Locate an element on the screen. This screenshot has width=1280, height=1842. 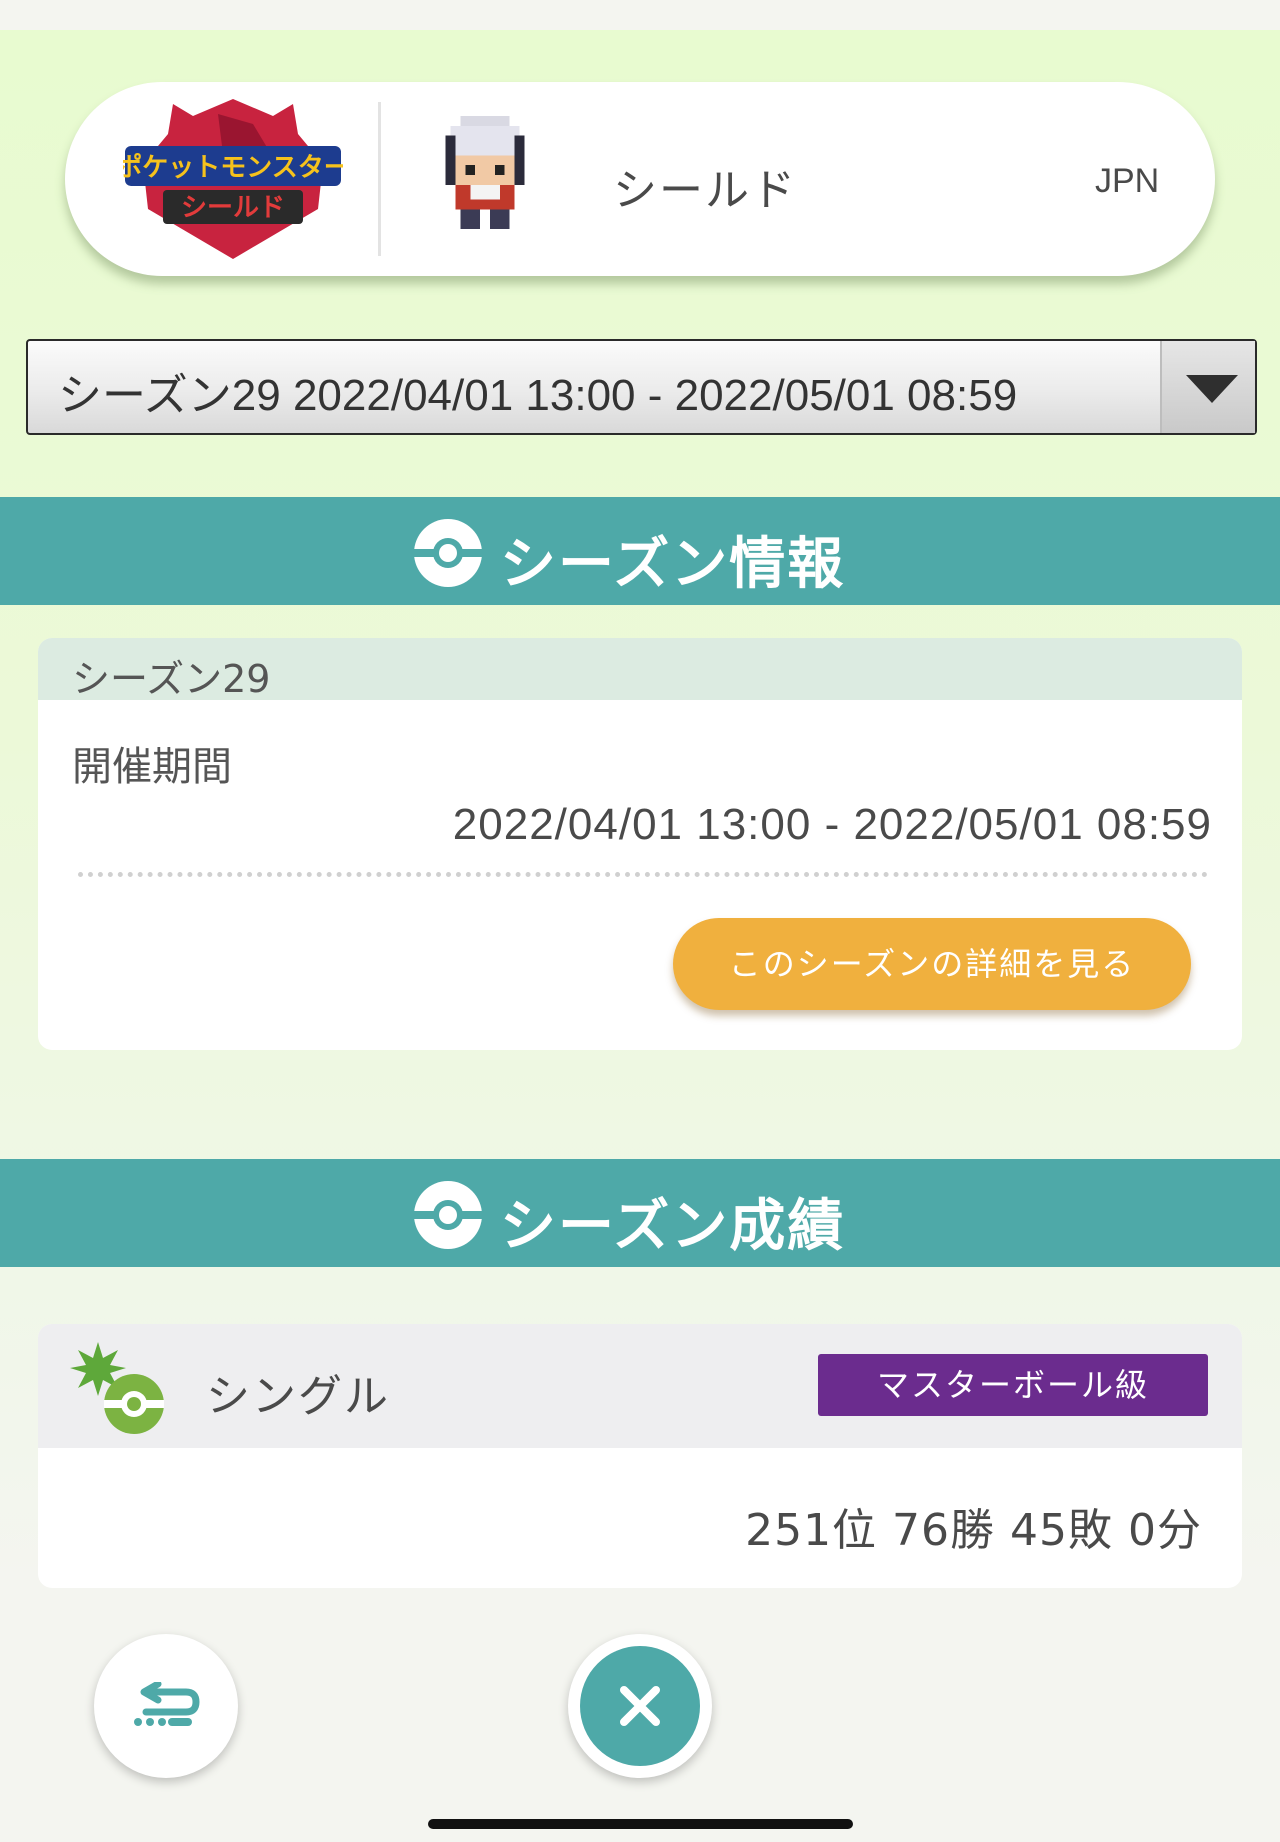
card-divider is located at coordinates (379, 179).